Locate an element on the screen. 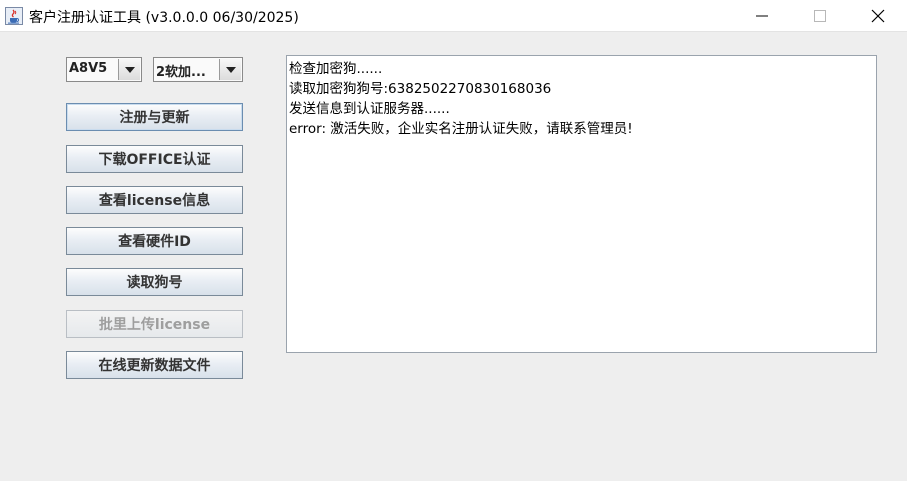 Image resolution: width=907 pixels, height=481 pixels. maximize-icon is located at coordinates (820, 16).